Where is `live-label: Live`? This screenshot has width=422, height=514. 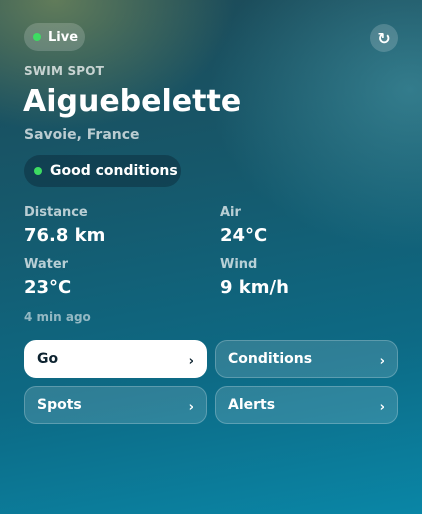
live-label: Live is located at coordinates (63, 37).